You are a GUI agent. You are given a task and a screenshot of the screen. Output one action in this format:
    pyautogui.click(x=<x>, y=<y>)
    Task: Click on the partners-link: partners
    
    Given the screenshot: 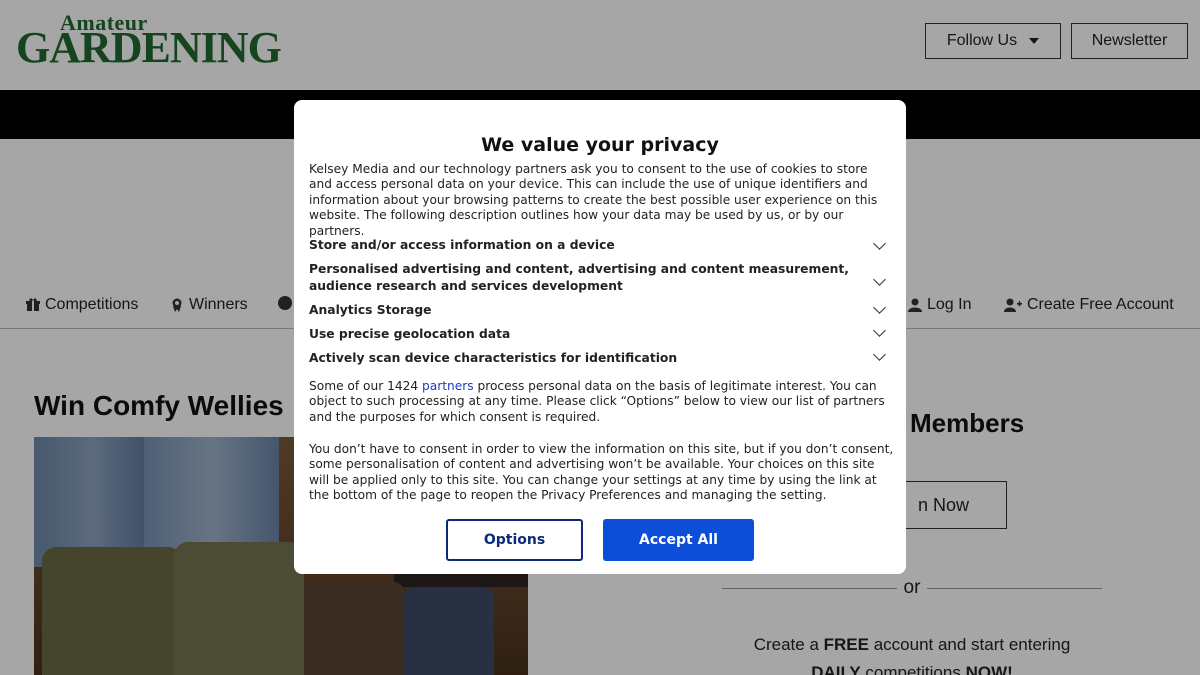 What is the action you would take?
    pyautogui.click(x=448, y=386)
    